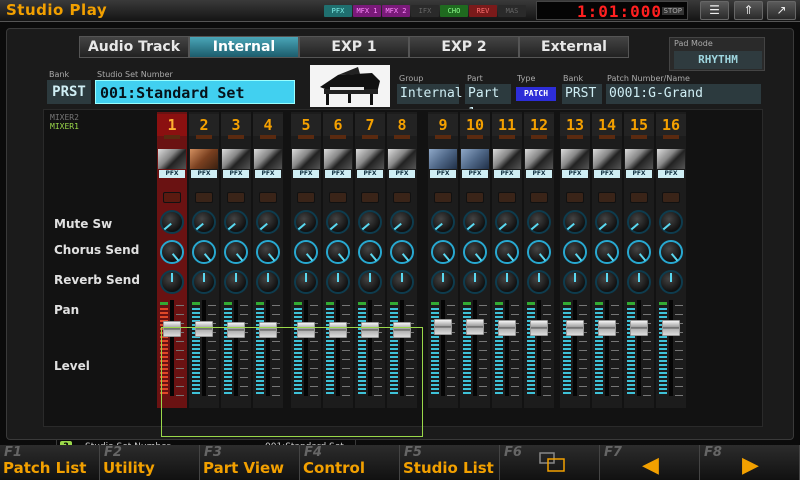  What do you see at coordinates (714, 10) in the screenshot?
I see `menu-button: ☰` at bounding box center [714, 10].